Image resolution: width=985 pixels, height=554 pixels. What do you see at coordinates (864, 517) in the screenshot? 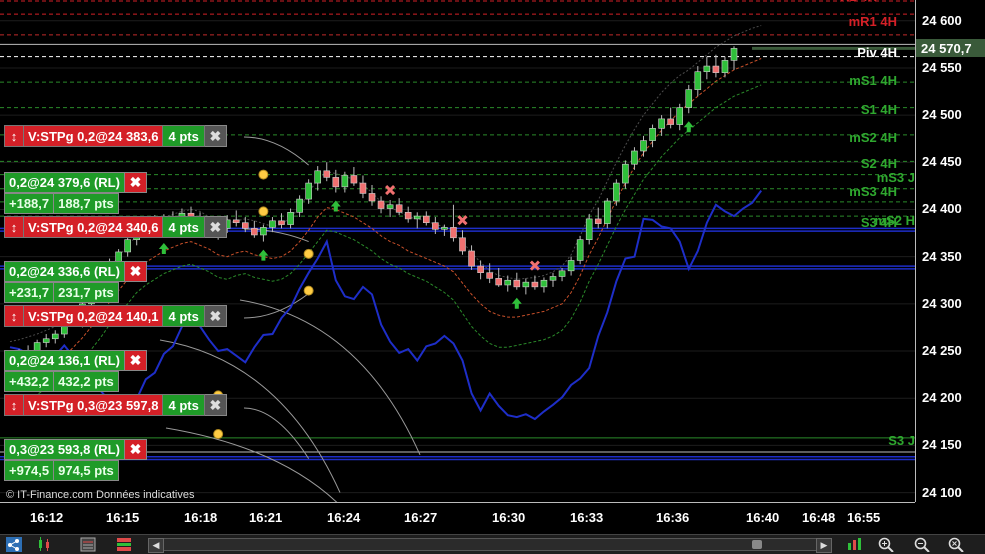
I see `time-tick-label: 16:55` at bounding box center [864, 517].